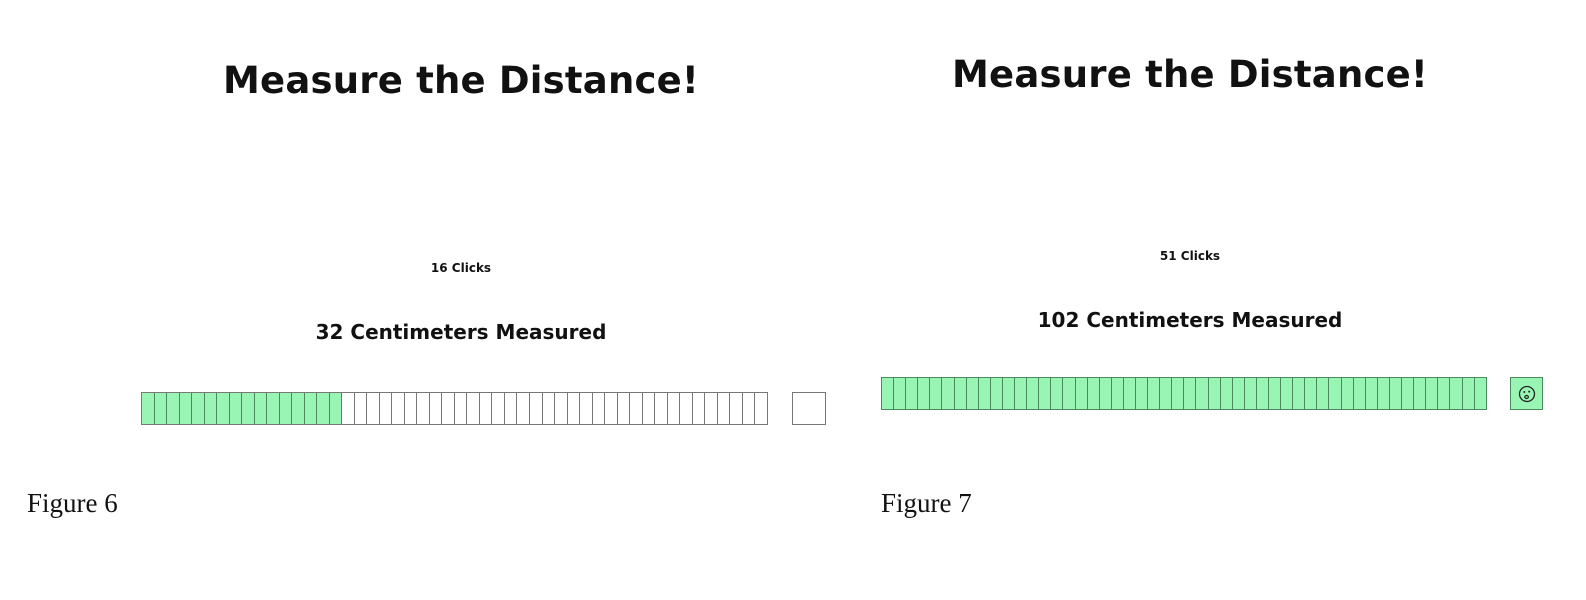  What do you see at coordinates (1190, 320) in the screenshot?
I see `measured-distance: 102 Centimeters Measured` at bounding box center [1190, 320].